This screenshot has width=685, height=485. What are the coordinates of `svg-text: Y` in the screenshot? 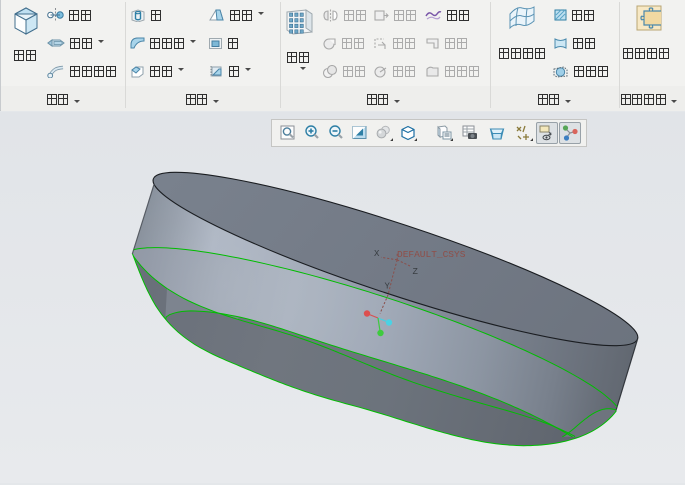 It's located at (388, 287).